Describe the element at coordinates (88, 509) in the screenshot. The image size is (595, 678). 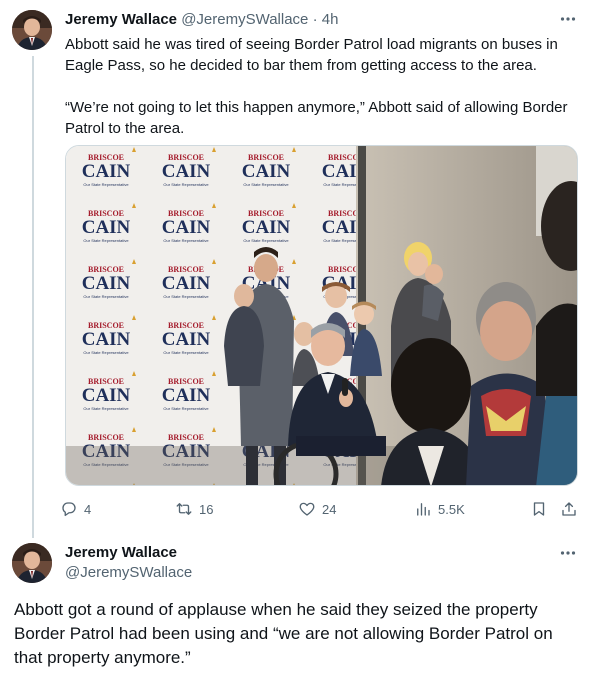
I see `reply-count: 4` at that location.